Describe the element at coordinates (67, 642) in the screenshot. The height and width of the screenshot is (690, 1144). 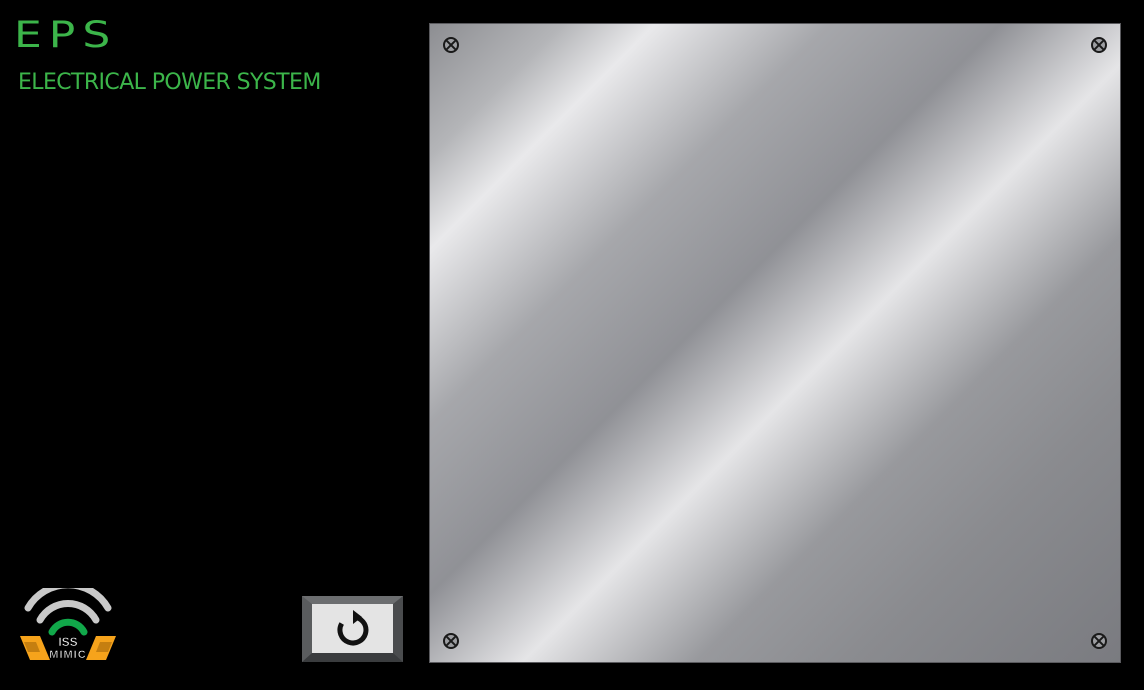
I see `logo-text-top: ISS` at that location.